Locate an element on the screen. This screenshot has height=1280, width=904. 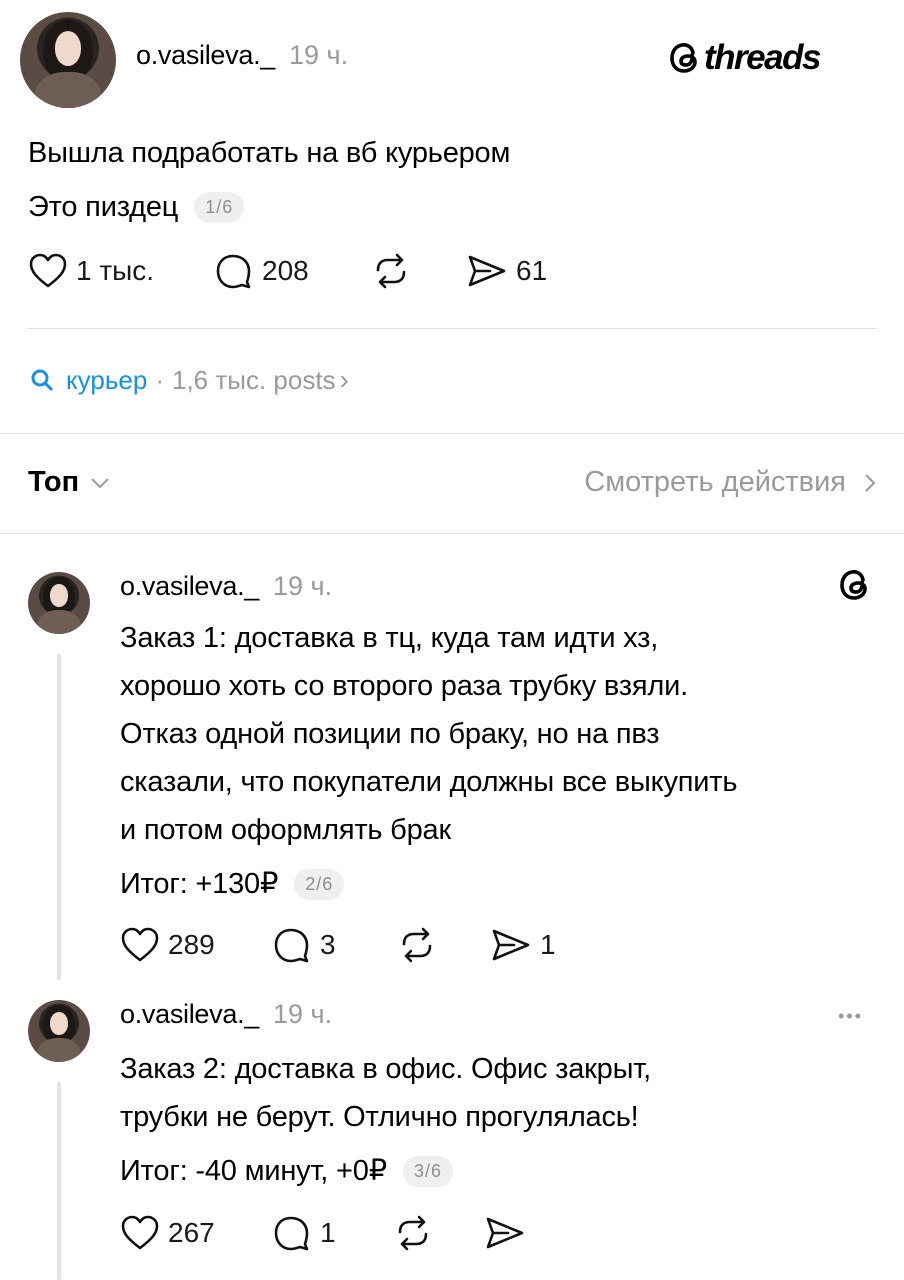
sort-dropdown: Топ is located at coordinates (69, 482).